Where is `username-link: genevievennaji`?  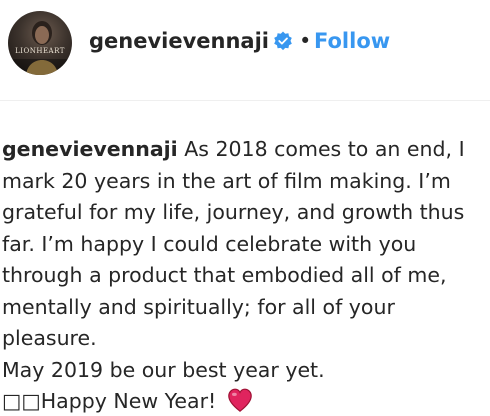 username-link: genevievennaji is located at coordinates (179, 41).